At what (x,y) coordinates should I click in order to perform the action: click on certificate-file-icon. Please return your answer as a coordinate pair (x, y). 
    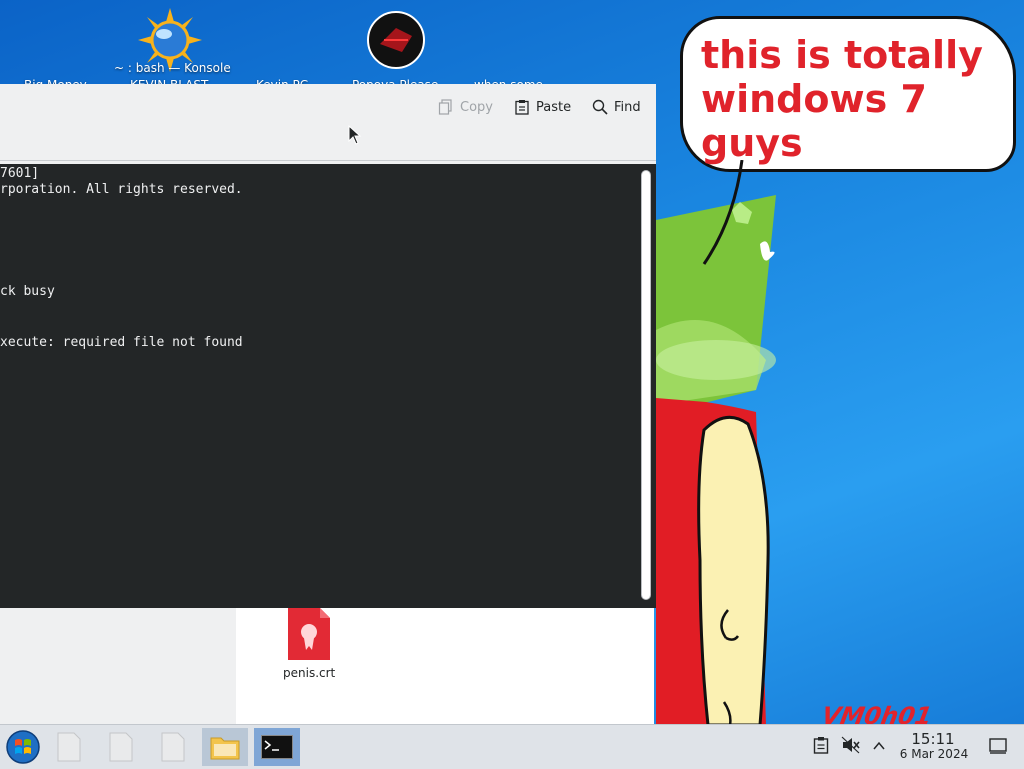
    Looking at the image, I should click on (309, 634).